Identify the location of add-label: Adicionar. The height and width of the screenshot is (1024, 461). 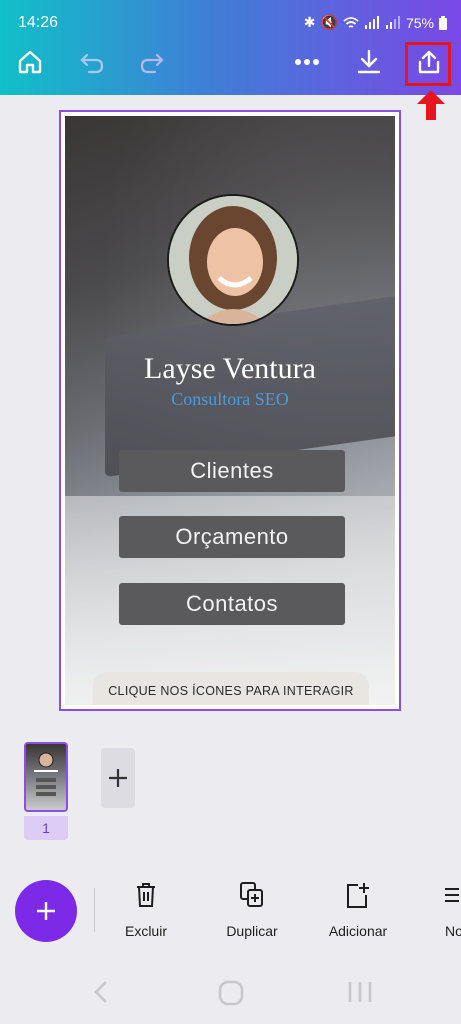
(358, 931).